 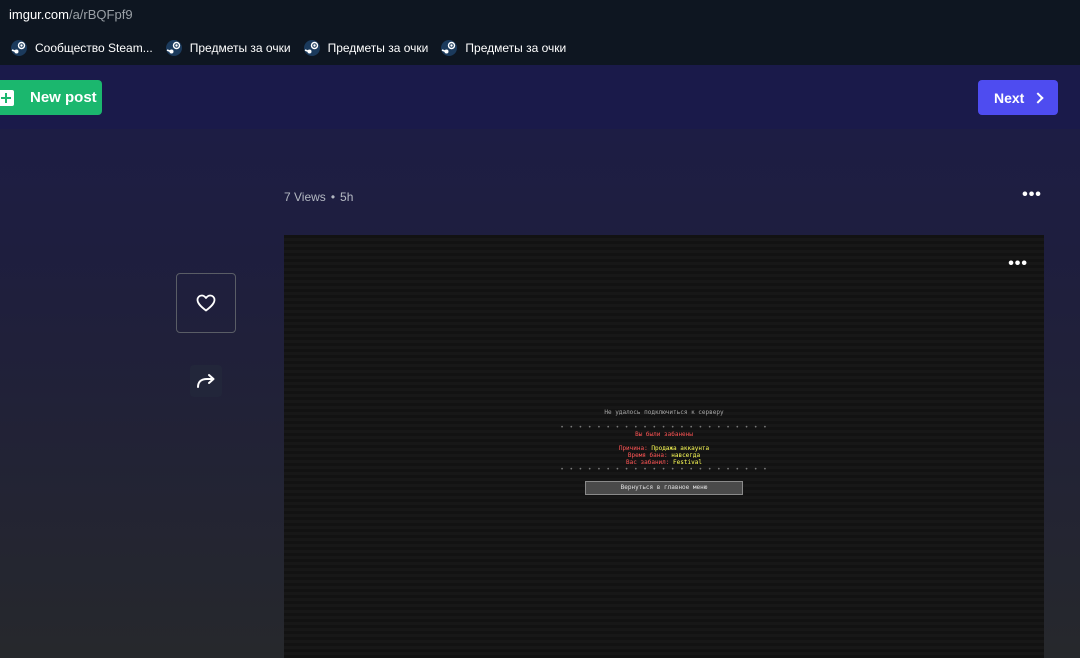 What do you see at coordinates (540, 15) in the screenshot?
I see `address-bar: imgur.com/a/rBQFpf9` at bounding box center [540, 15].